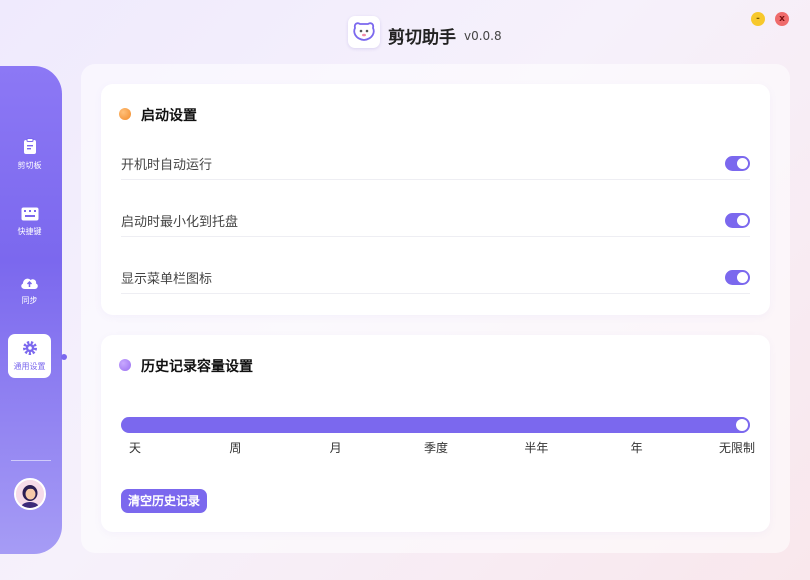 Image resolution: width=810 pixels, height=580 pixels. I want to click on sidebar-item-label: 同步, so click(29, 300).